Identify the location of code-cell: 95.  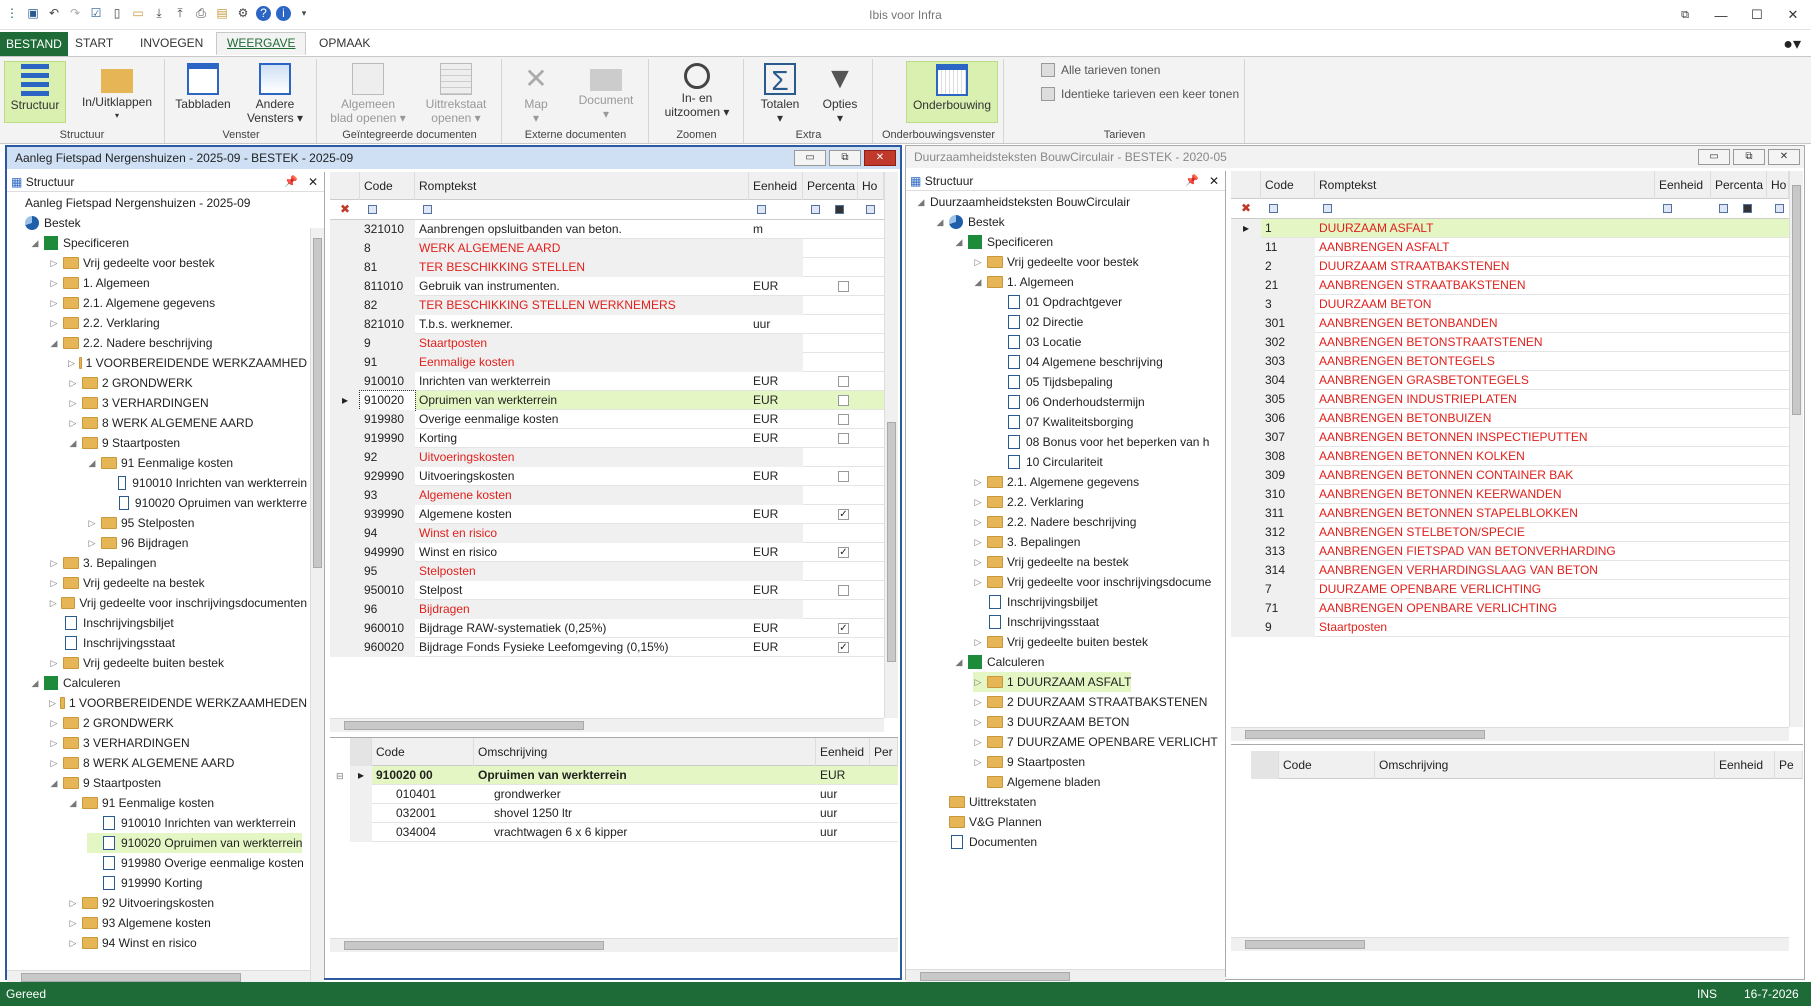
(387, 571).